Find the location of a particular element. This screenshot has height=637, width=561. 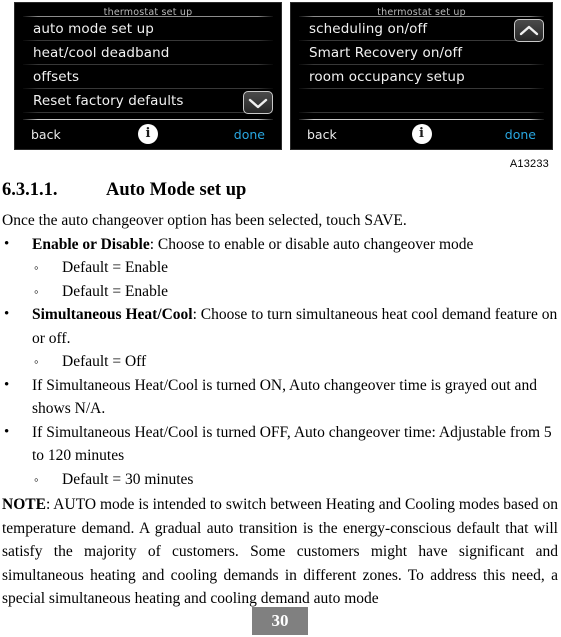

menu-item-smart-recovery-on-off: Smart Recovery on/off is located at coordinates (421, 52).